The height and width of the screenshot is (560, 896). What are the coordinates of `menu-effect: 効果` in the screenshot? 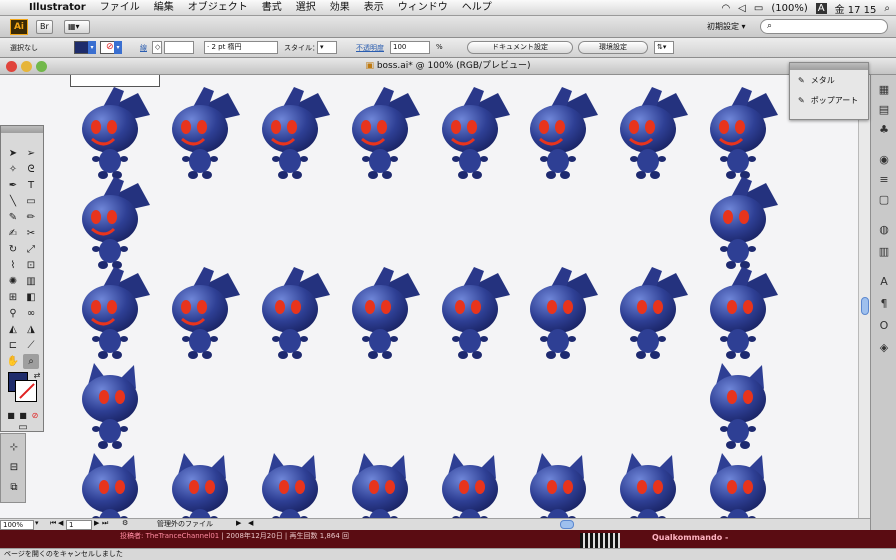 It's located at (340, 8).